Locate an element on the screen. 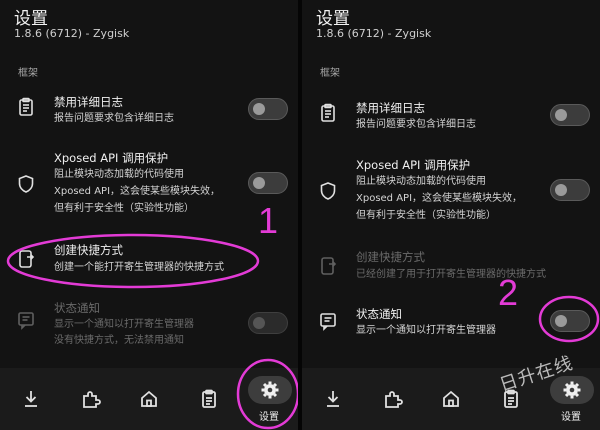 Image resolution: width=600 pixels, height=430 pixels. annotation-number-1: 1 is located at coordinates (268, 220).